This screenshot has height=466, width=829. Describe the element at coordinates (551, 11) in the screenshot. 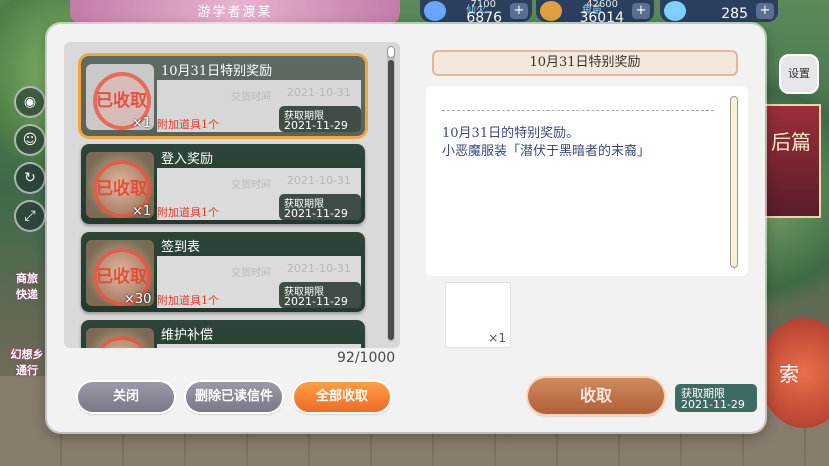

I see `fox-icon` at that location.